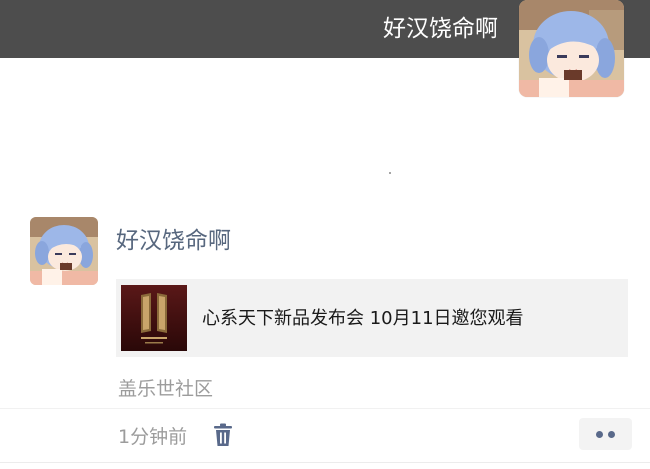 Image resolution: width=650 pixels, height=469 pixels. I want to click on link-title: 心系天下新品发布会 10月11日邀您观看, so click(363, 318).